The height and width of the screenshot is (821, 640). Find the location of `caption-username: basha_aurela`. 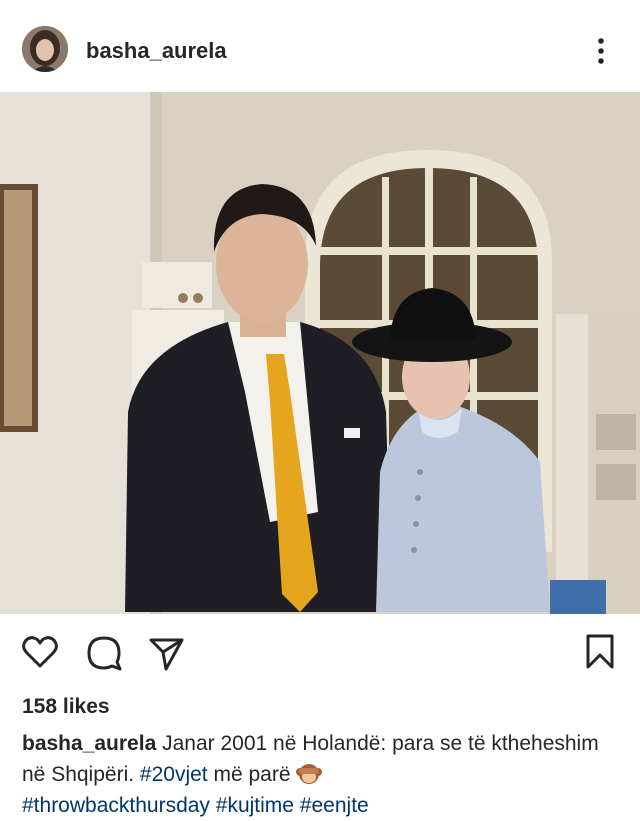

caption-username: basha_aurela is located at coordinates (89, 743).